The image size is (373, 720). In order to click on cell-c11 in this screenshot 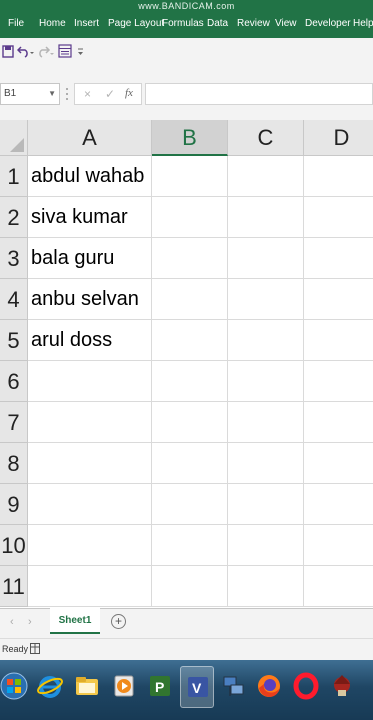, I will do `click(266, 586)`.